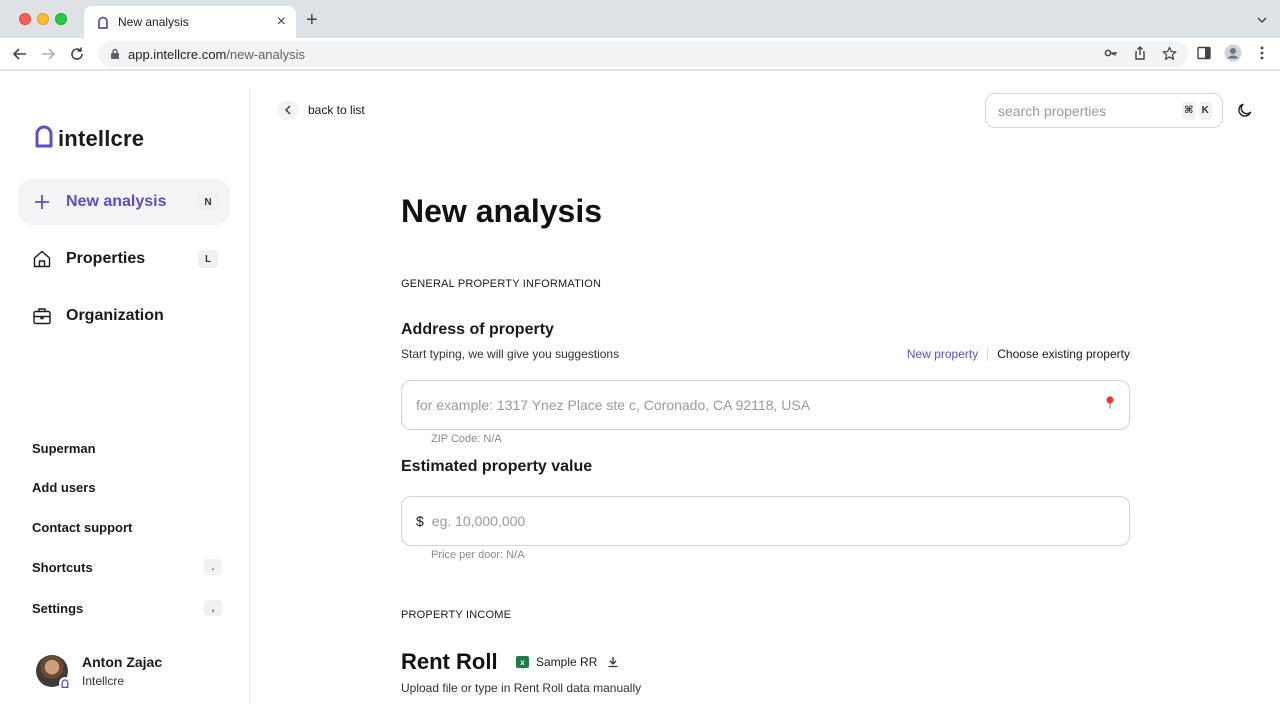  What do you see at coordinates (64, 448) in the screenshot?
I see `sidebar-link-label: Superman` at bounding box center [64, 448].